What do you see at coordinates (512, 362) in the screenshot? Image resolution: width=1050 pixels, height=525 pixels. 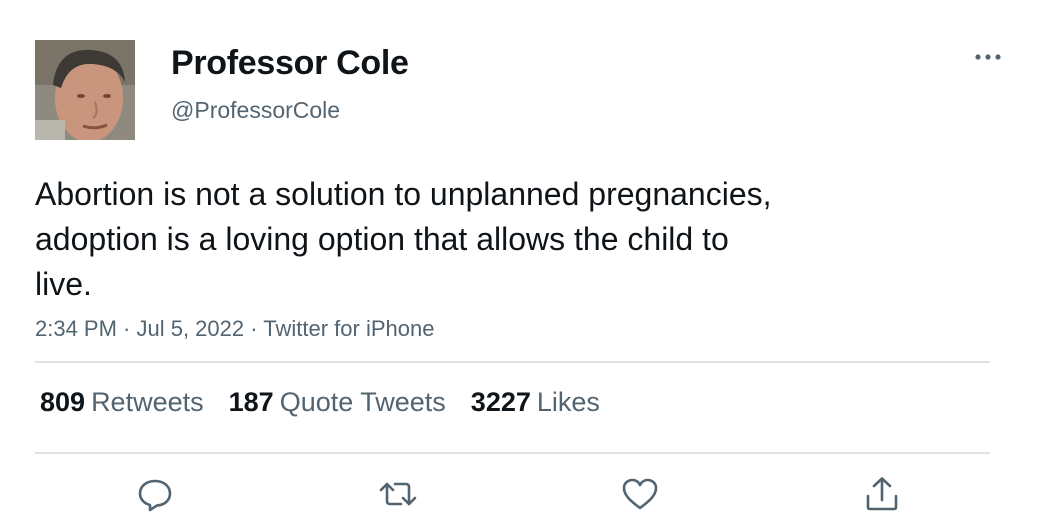 I see `divider-top` at bounding box center [512, 362].